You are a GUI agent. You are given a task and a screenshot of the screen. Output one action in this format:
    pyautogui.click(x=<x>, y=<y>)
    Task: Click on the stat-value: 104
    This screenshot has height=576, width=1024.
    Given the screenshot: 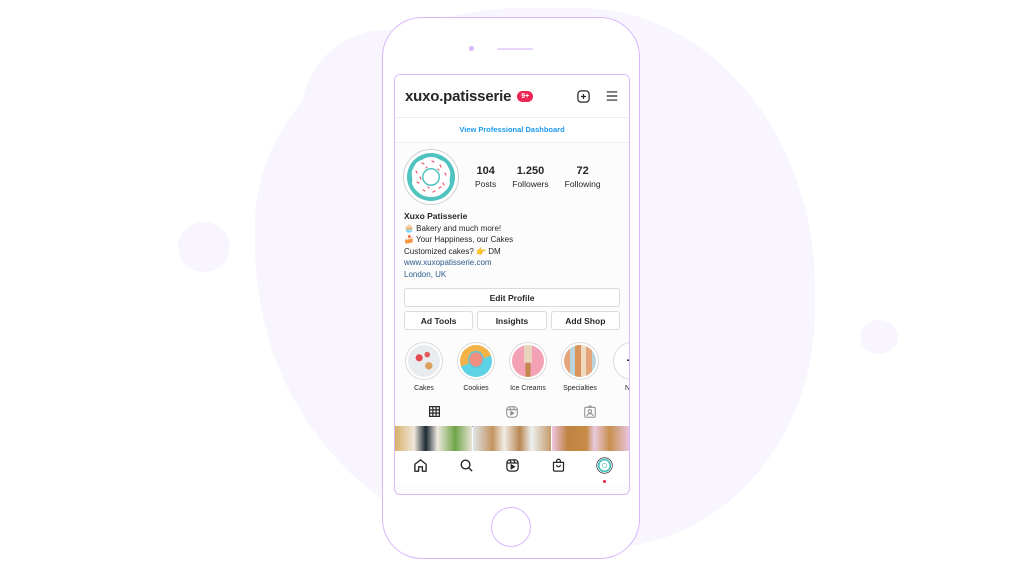 What is the action you would take?
    pyautogui.click(x=485, y=171)
    